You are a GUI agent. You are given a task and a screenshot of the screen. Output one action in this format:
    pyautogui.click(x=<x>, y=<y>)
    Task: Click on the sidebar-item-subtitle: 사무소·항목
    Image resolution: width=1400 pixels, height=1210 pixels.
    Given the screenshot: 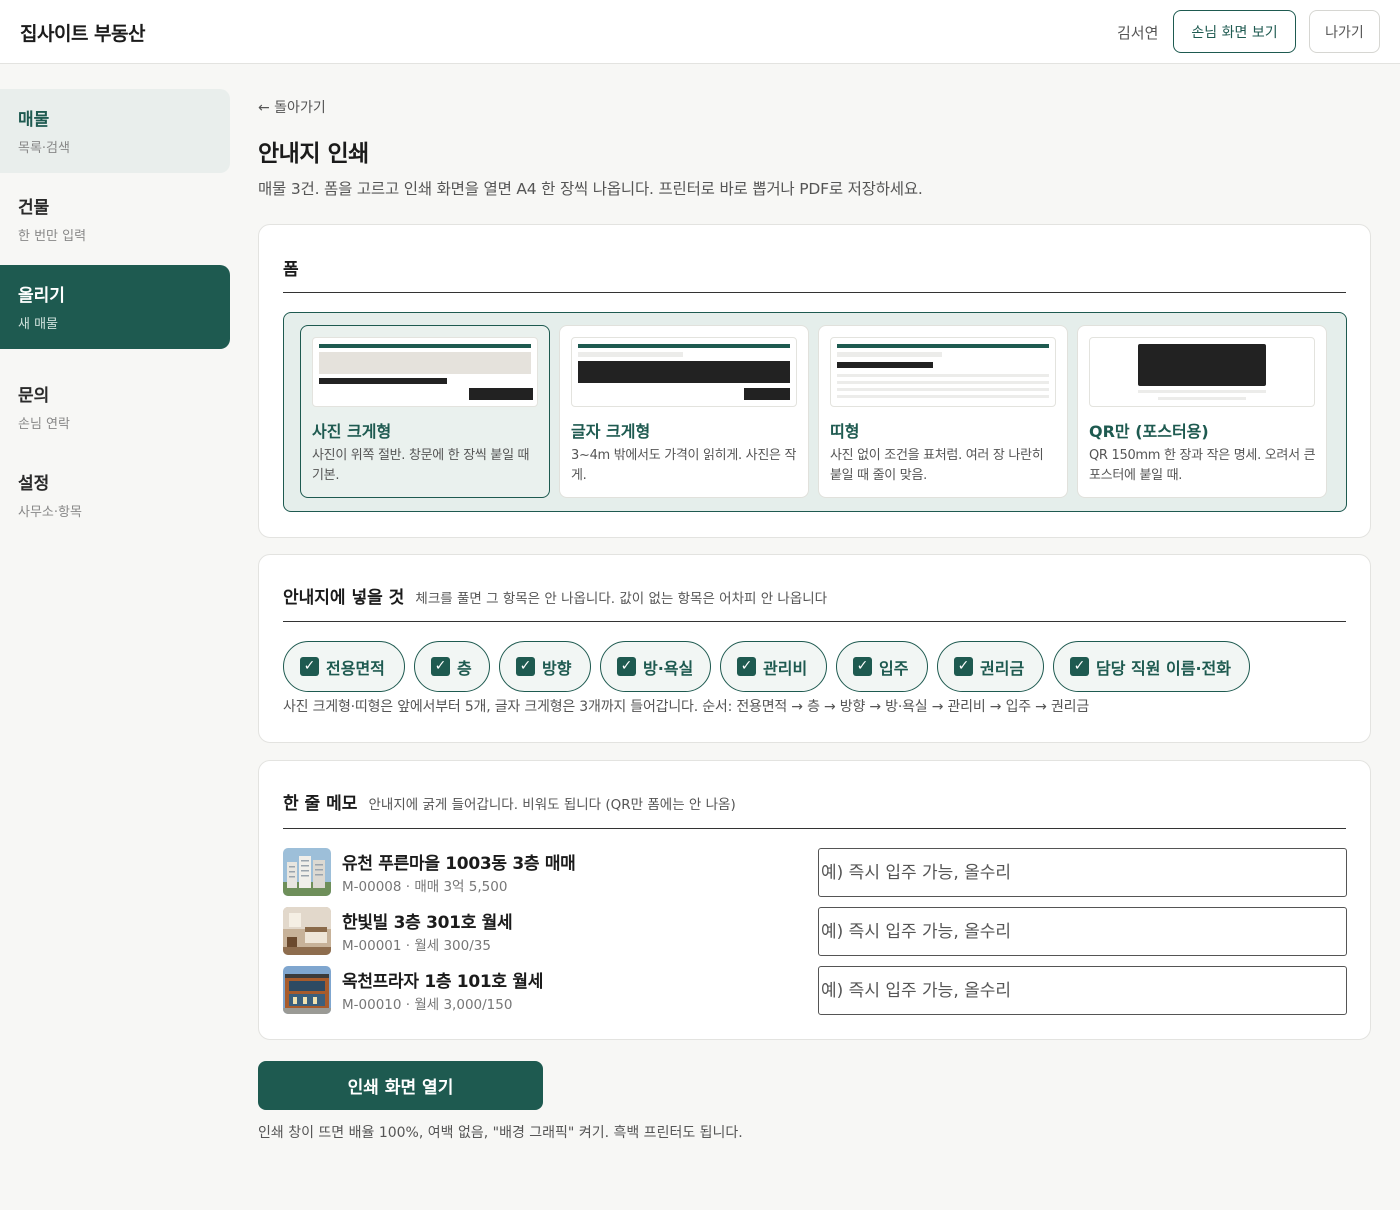 What is the action you would take?
    pyautogui.click(x=50, y=512)
    